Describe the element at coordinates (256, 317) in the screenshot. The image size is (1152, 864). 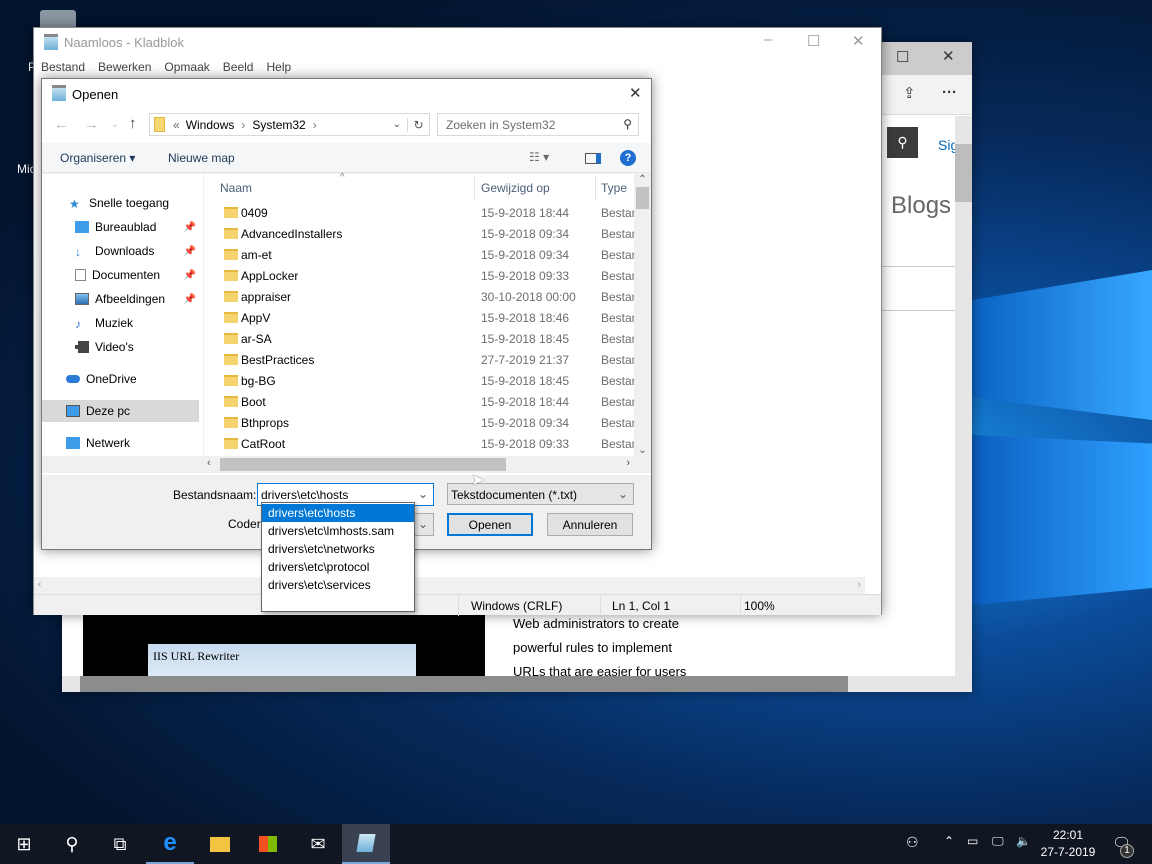
I see `file-name: AppV` at that location.